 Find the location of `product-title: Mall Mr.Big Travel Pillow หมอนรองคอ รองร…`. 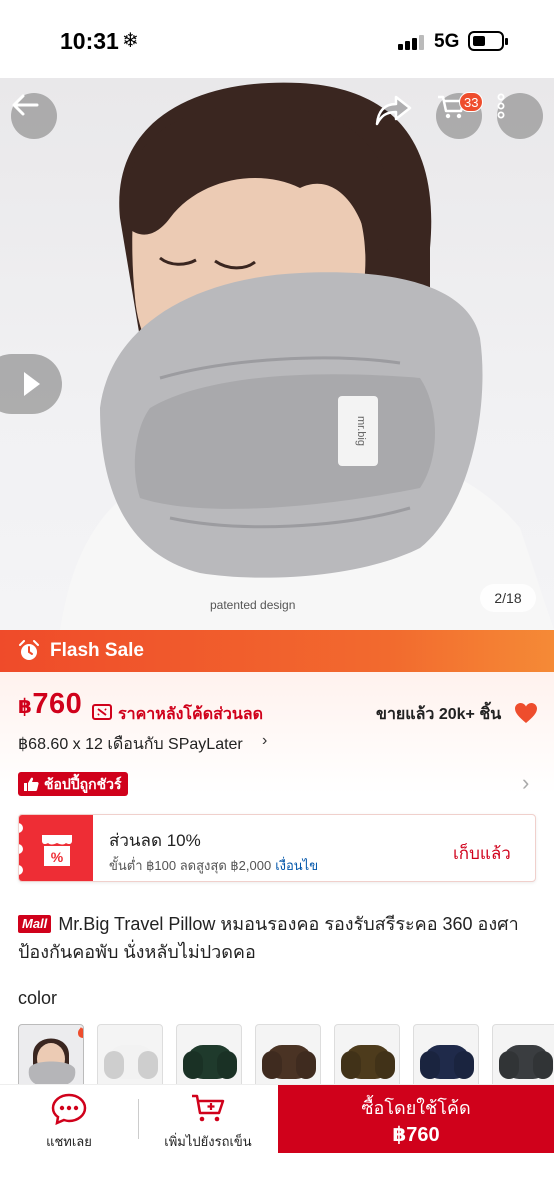

product-title: Mall Mr.Big Travel Pillow หมอนรองคอ รองร… is located at coordinates (278, 938).